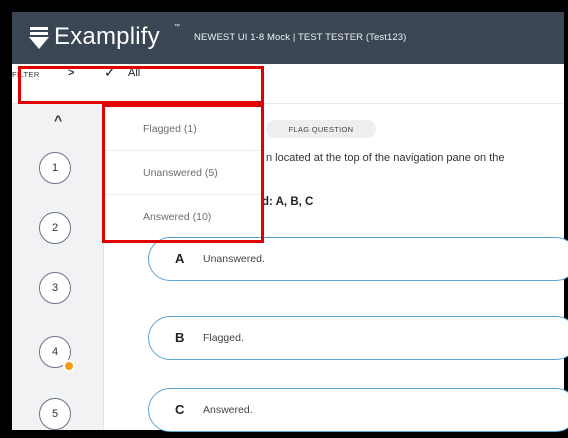 This screenshot has height=438, width=568. I want to click on question-nav-1: 1, so click(55, 168).